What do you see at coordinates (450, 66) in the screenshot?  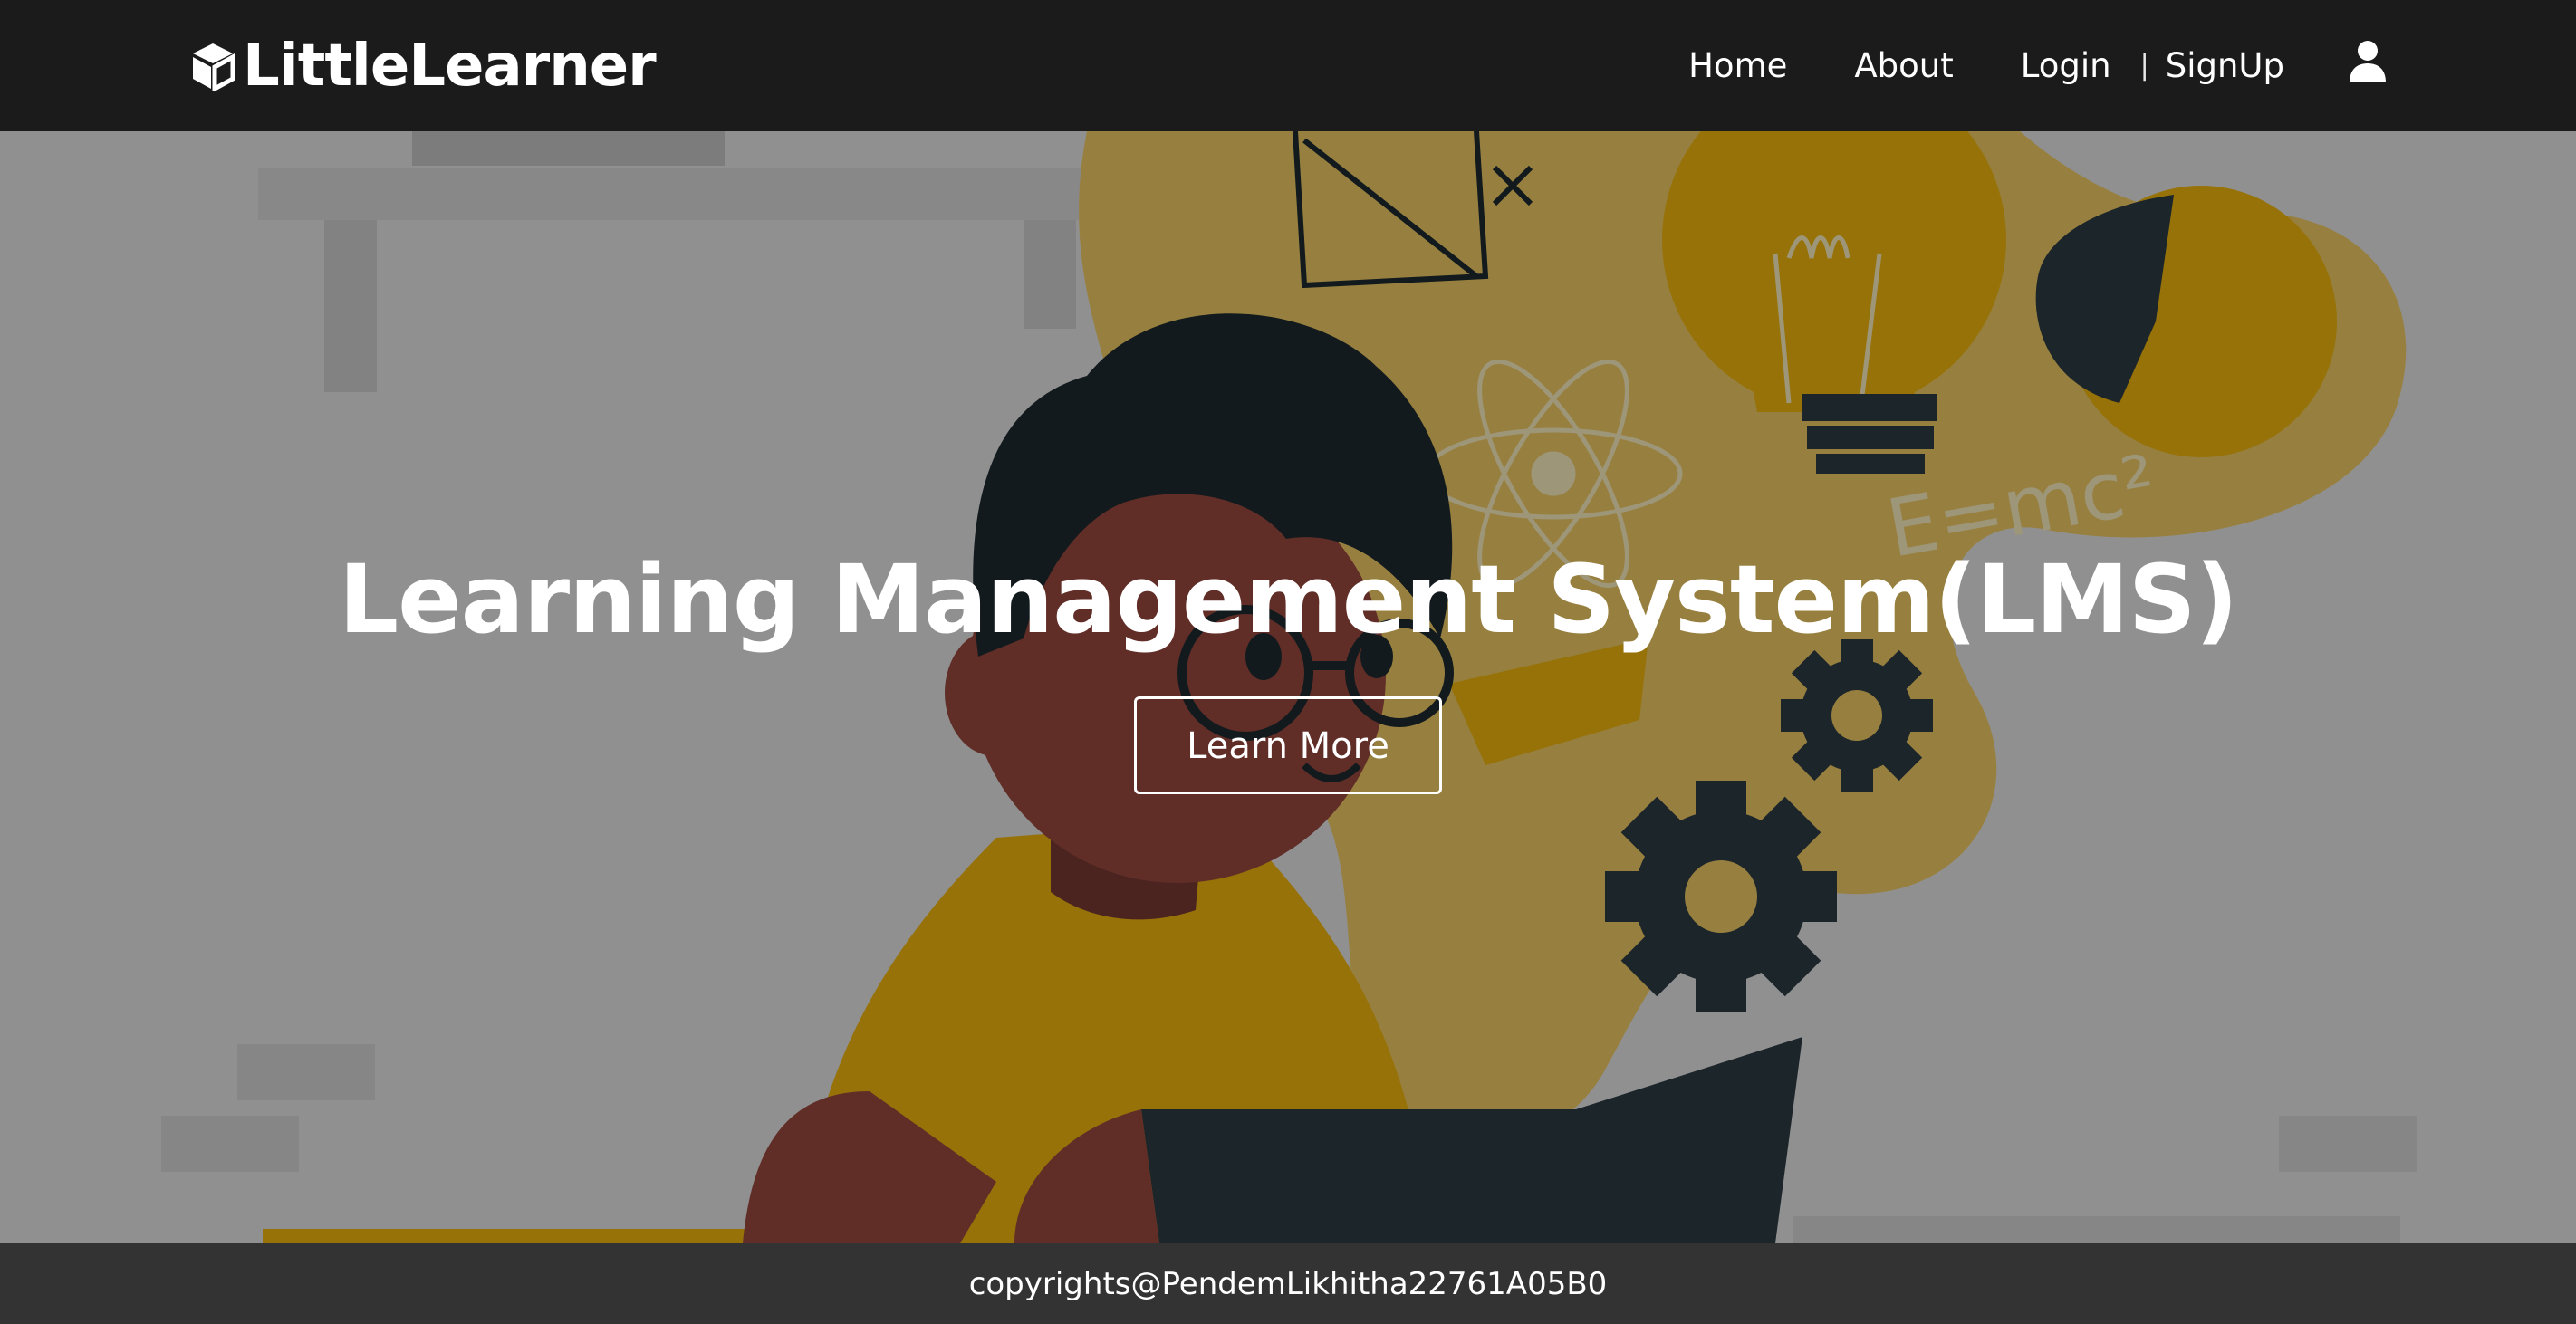 I see `brand-name: LittleLearner` at bounding box center [450, 66].